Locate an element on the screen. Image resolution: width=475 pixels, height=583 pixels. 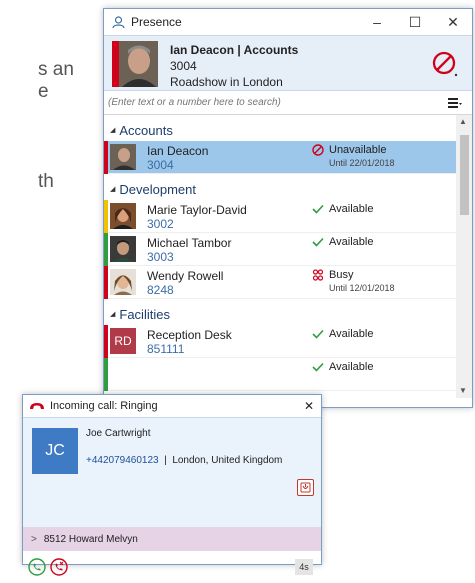
contact-row-wendy-rowell: Wendy Rowell 8248 Busy Until 12/01/2018 is located at coordinates (280, 282).